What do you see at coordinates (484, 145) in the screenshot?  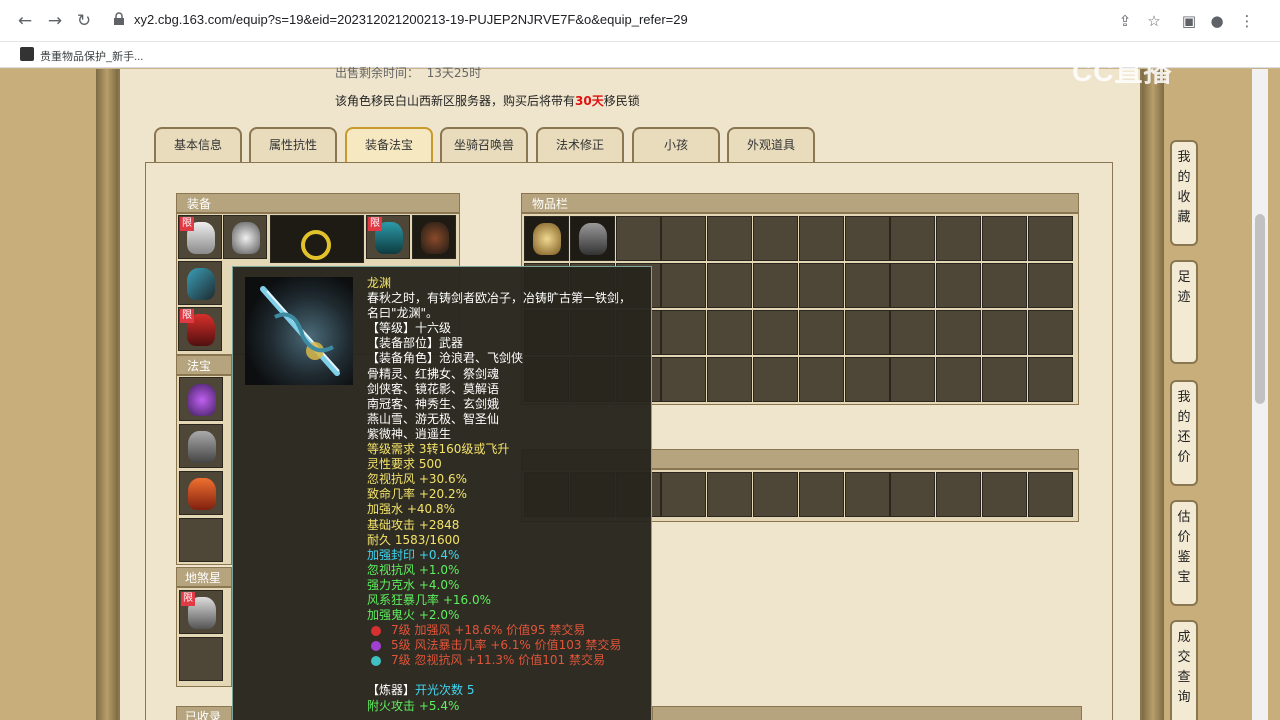 I see `tab-mounts-pets: 坐骑召唤兽` at bounding box center [484, 145].